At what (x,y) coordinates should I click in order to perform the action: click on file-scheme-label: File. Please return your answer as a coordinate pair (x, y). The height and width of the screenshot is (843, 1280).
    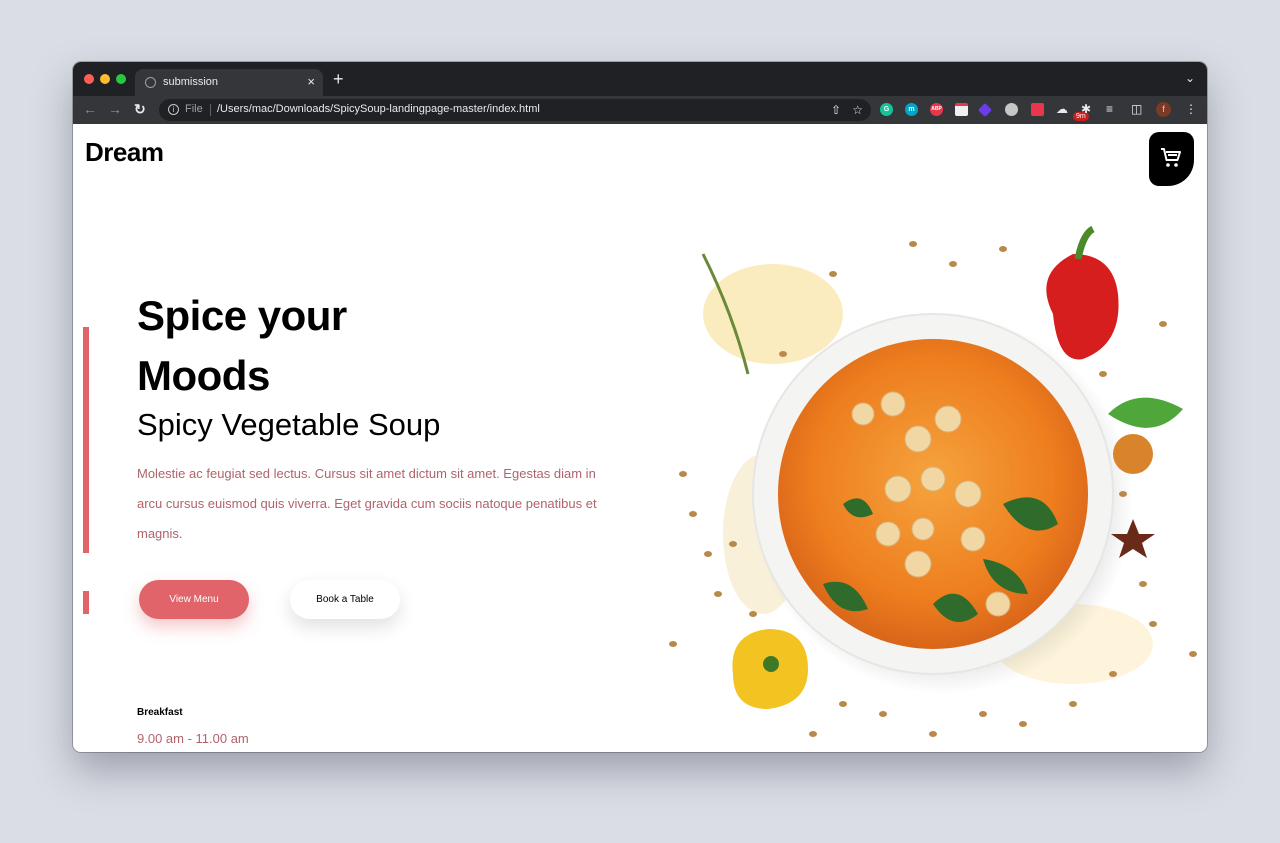
    Looking at the image, I should click on (194, 109).